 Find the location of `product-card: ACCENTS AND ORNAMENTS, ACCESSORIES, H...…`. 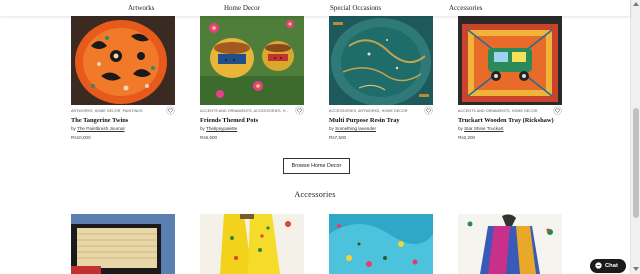

product-card: ACCENTS AND ORNAMENTS, ACCESSORIES, H...… is located at coordinates (252, 78).